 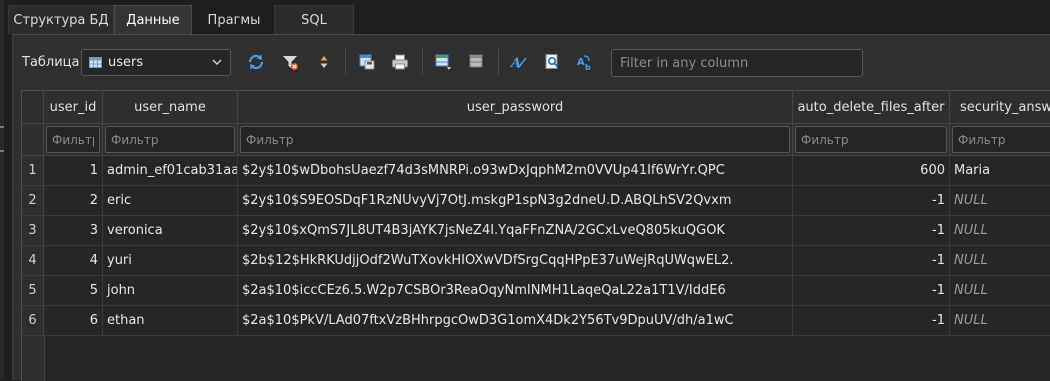 I want to click on cell-user-name: eric, so click(x=170, y=201).